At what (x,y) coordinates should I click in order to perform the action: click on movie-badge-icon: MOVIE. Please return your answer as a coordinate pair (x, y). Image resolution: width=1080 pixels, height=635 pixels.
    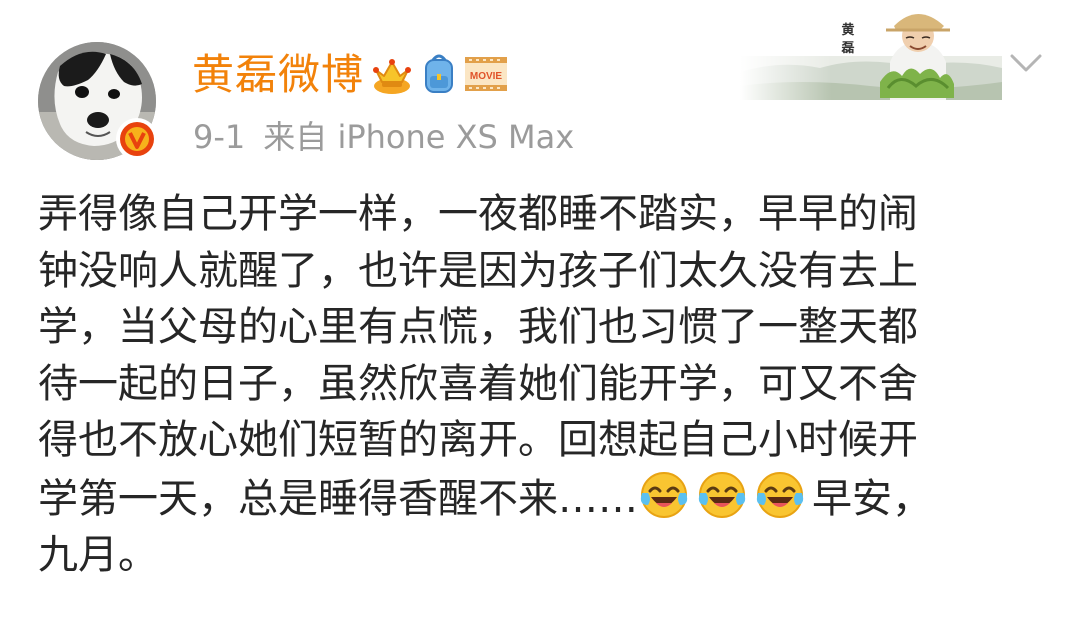
    Looking at the image, I should click on (486, 74).